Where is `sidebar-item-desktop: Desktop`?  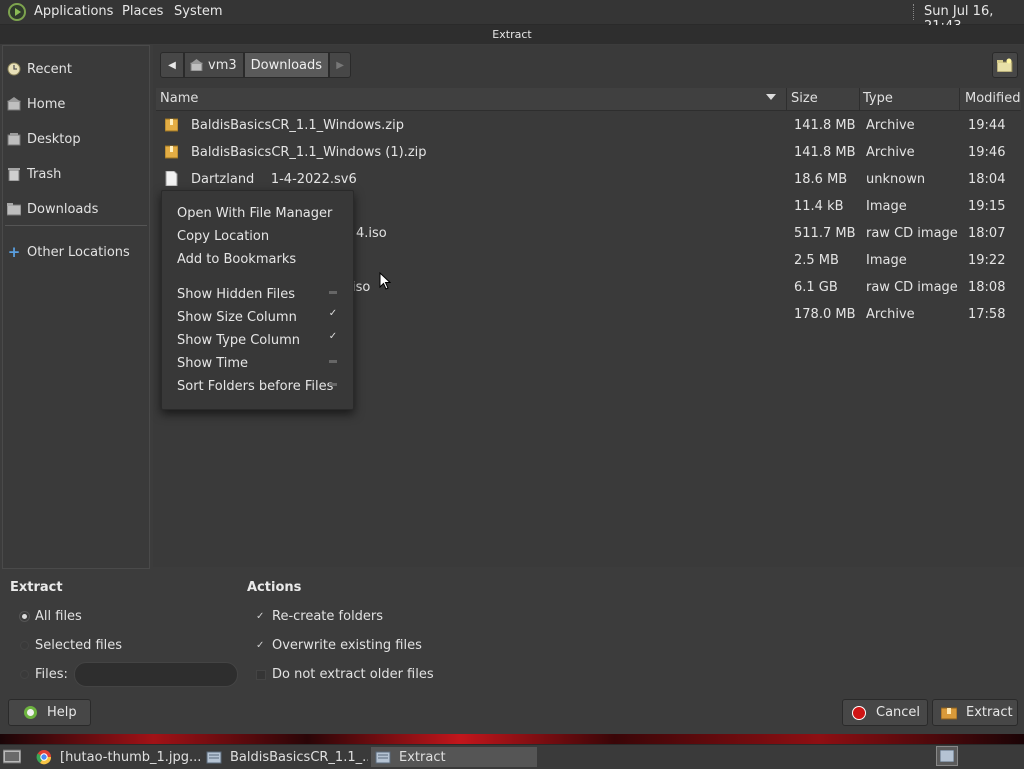 sidebar-item-desktop: Desktop is located at coordinates (76, 139).